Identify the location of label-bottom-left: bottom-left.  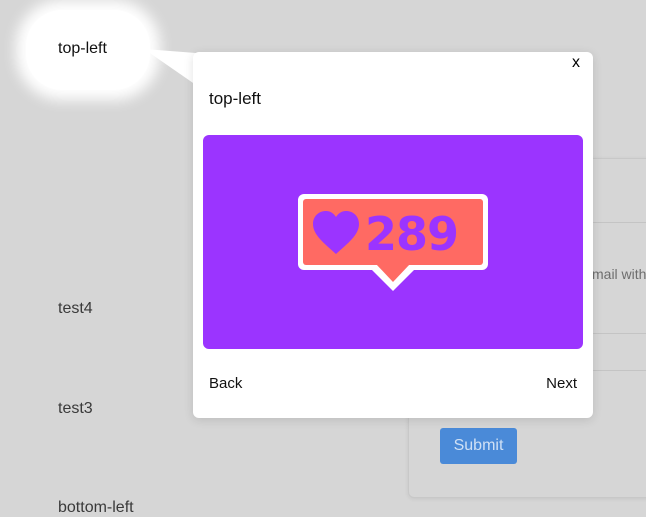
(96, 507).